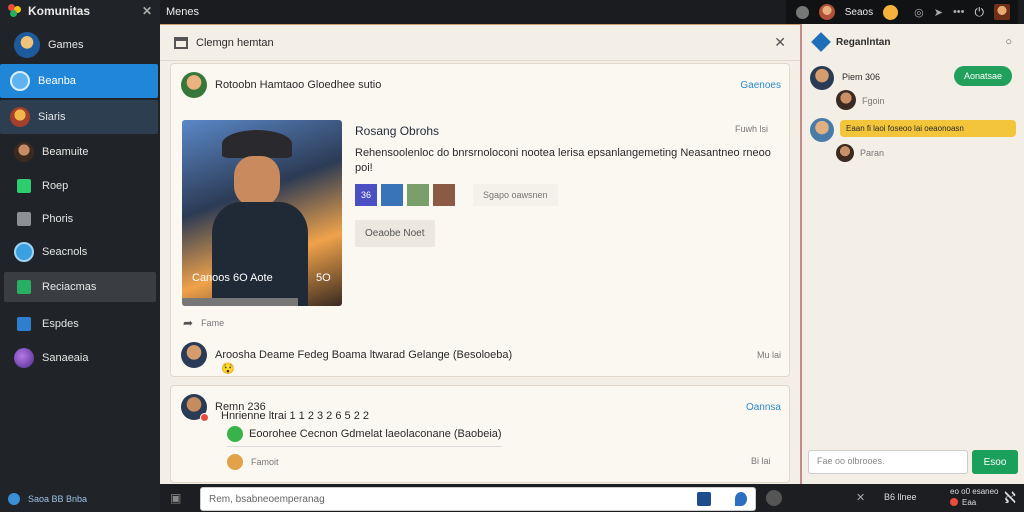 Image resolution: width=1024 pixels, height=512 pixels. What do you see at coordinates (395, 233) in the screenshot?
I see `follow-button: Oeaobe Noet` at bounding box center [395, 233].